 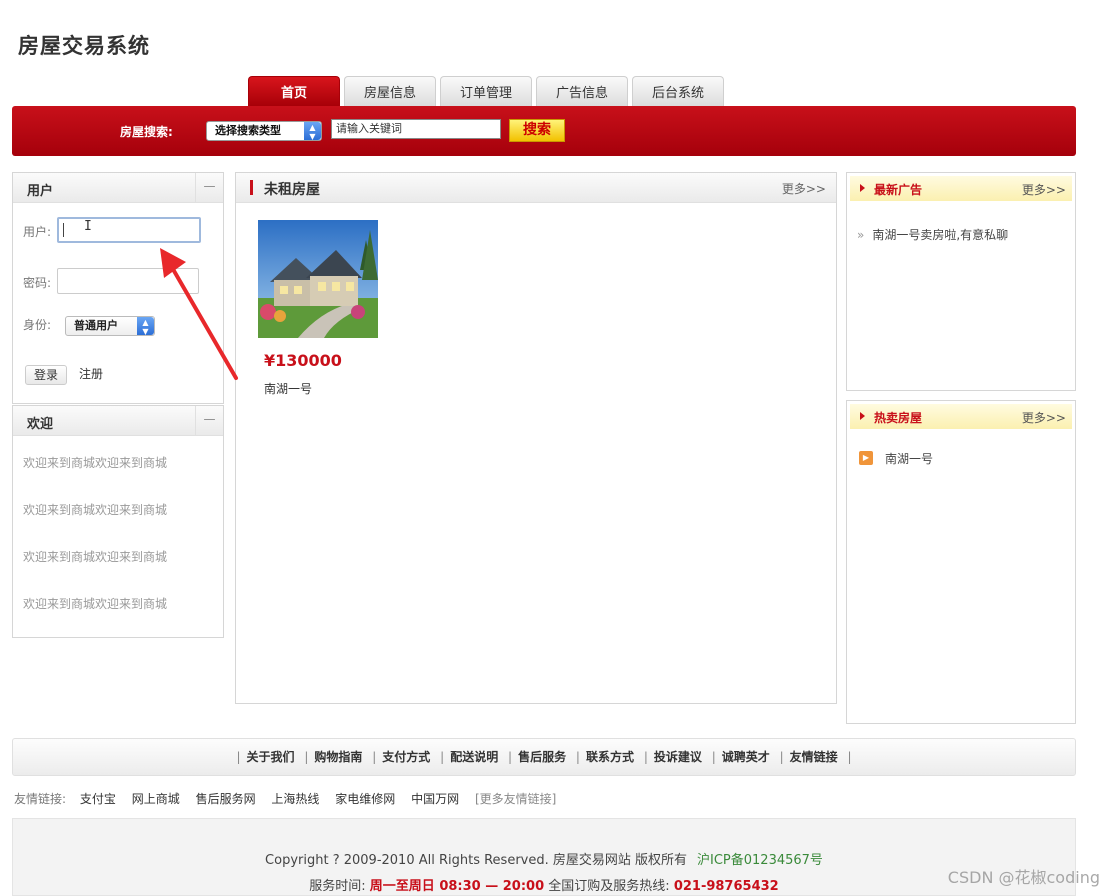 What do you see at coordinates (46, 375) in the screenshot?
I see `login-button: 登录` at bounding box center [46, 375].